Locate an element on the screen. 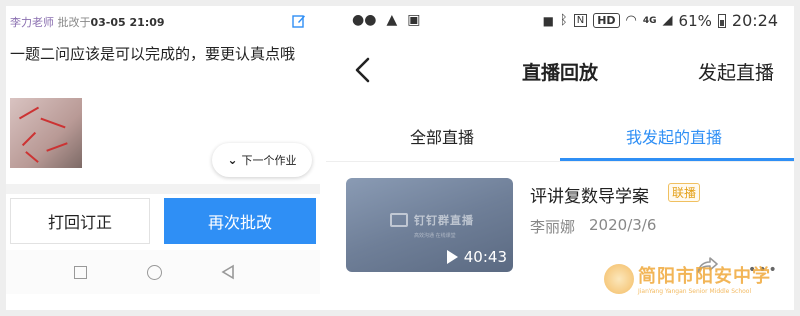 The height and width of the screenshot is (316, 800). duration-label: 40:43 is located at coordinates (485, 257).